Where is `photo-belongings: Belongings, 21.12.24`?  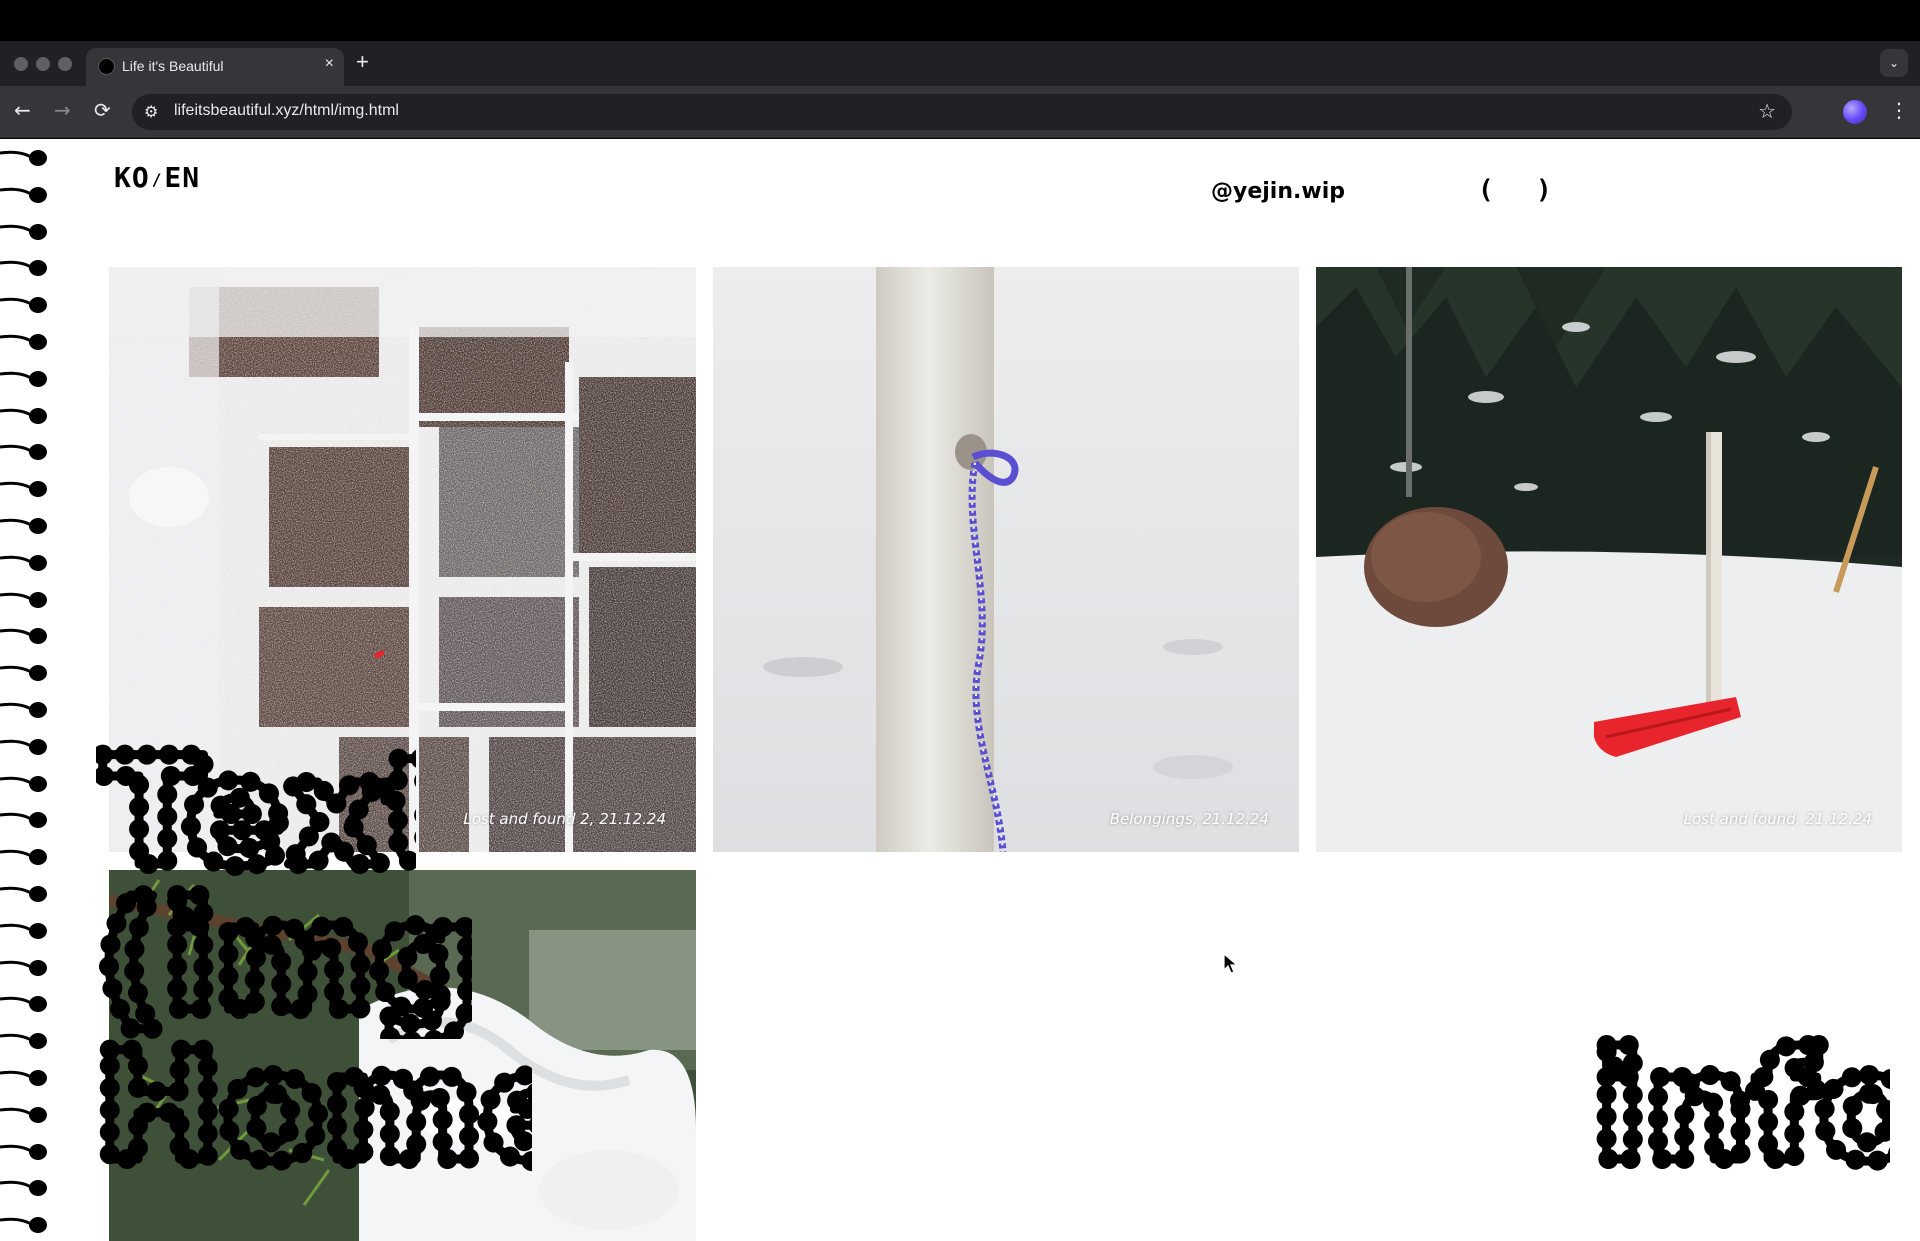
photo-belongings: Belongings, 21.12.24 is located at coordinates (1006, 559).